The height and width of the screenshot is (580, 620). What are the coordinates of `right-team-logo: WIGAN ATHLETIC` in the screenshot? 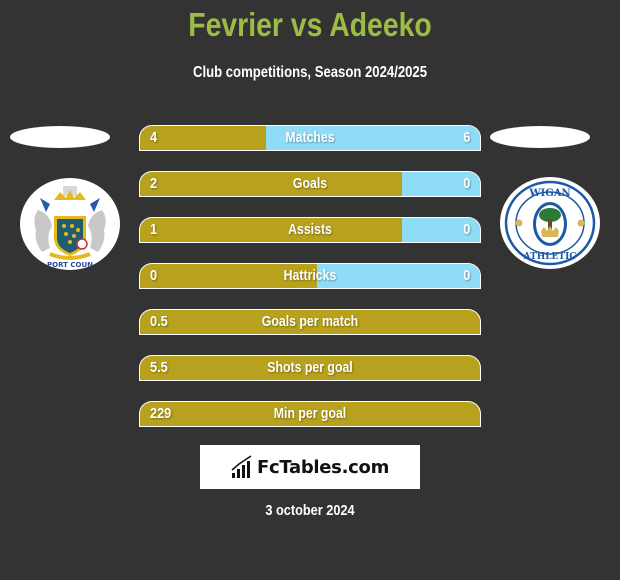 It's located at (550, 223).